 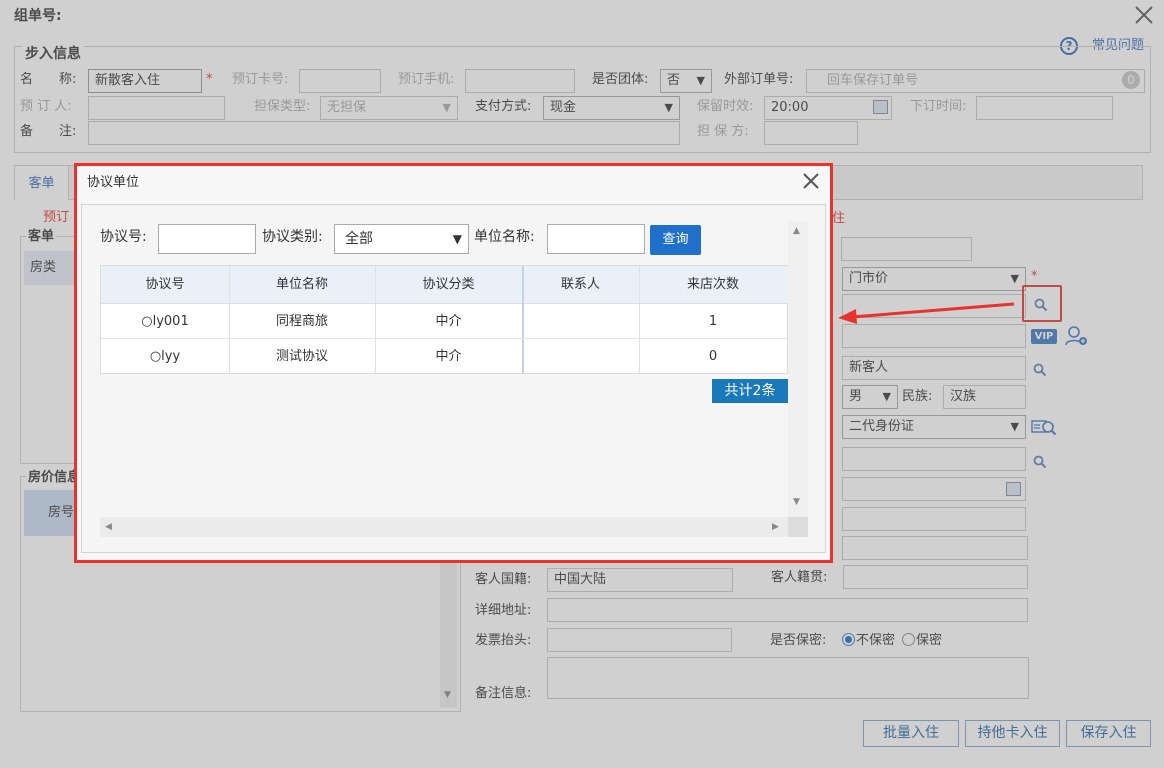 I want to click on vertical-scrollbar, so click(x=798, y=369).